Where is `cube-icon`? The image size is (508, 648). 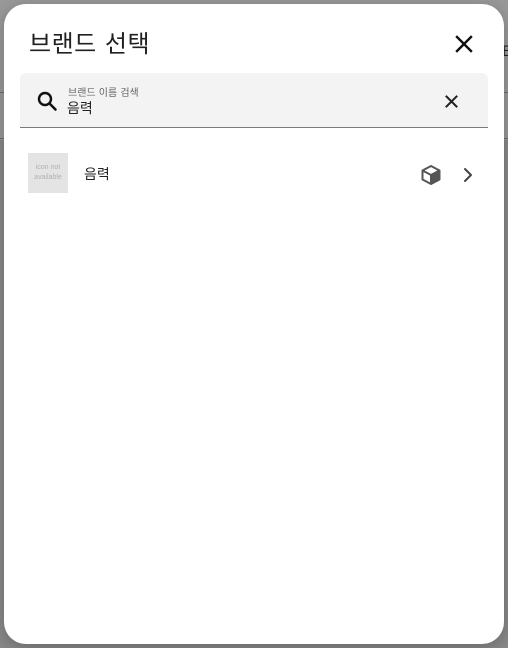 cube-icon is located at coordinates (431, 175).